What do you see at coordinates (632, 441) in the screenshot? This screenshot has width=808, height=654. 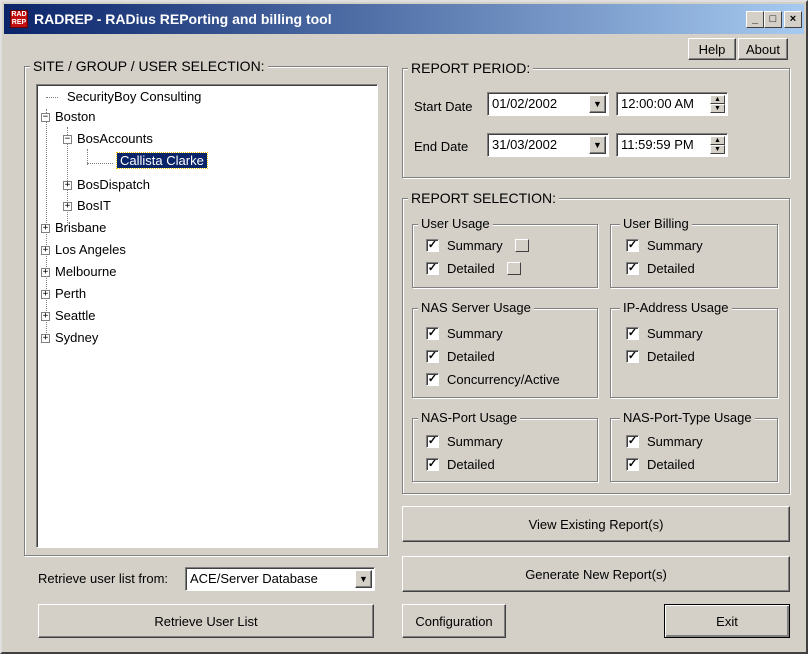 I see `nas-port-type-summary-checkbox: ✓` at bounding box center [632, 441].